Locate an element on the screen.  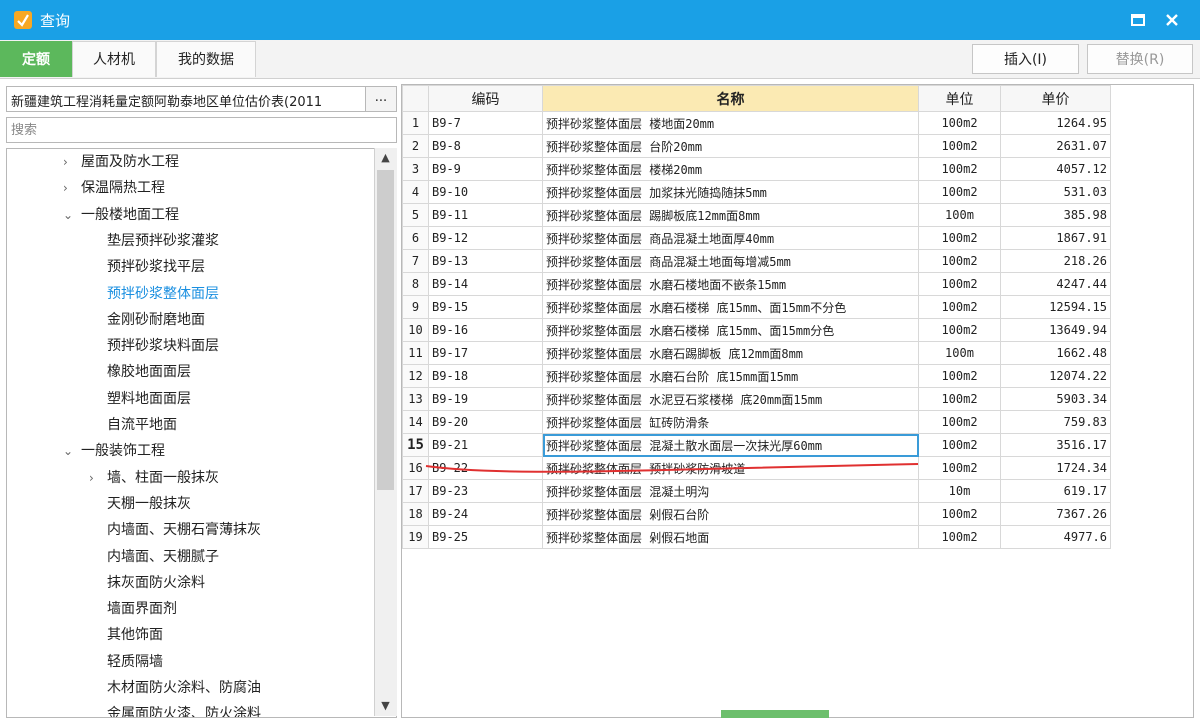
row-number: 13 is located at coordinates (415, 399).